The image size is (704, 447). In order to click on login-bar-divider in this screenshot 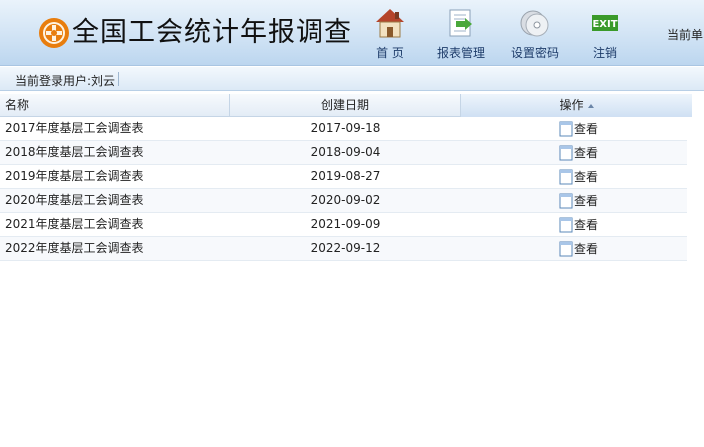, I will do `click(118, 79)`.